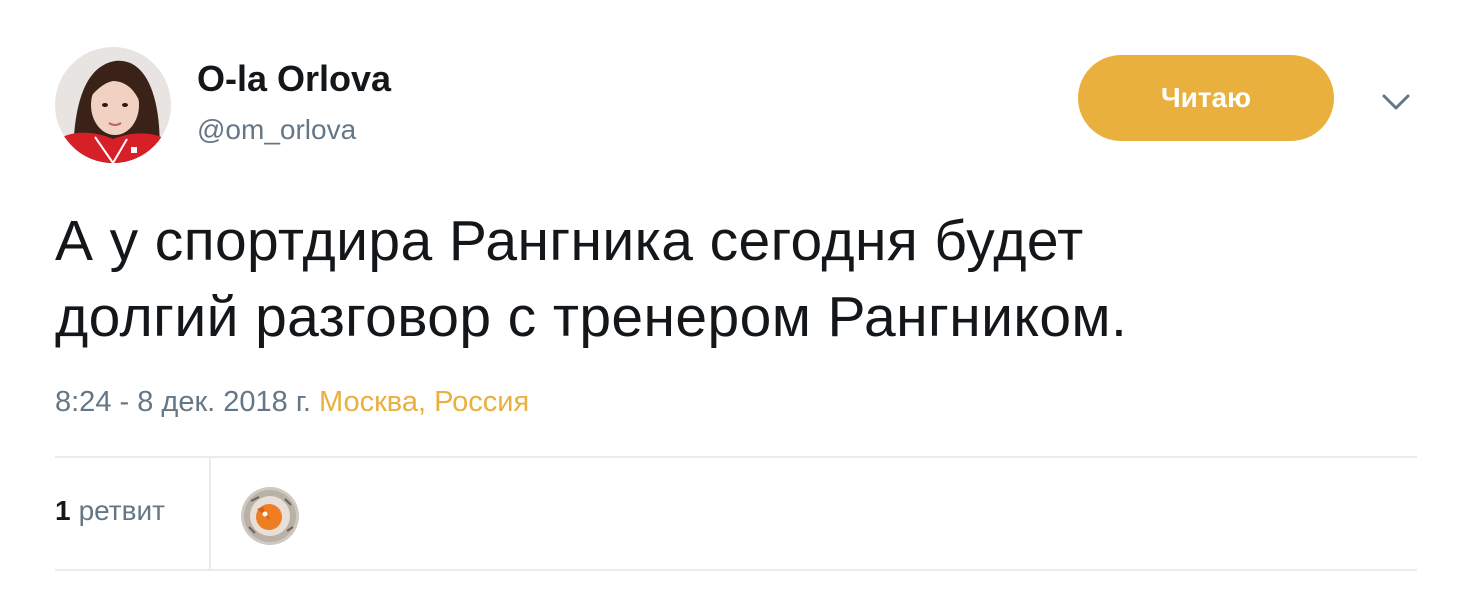 This screenshot has height=589, width=1460. What do you see at coordinates (424, 402) in the screenshot?
I see `tweet-location: Москва, Россия` at bounding box center [424, 402].